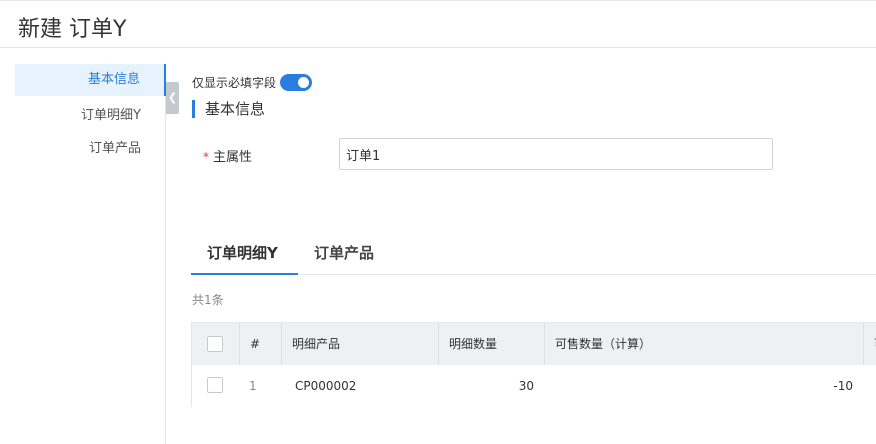 The height and width of the screenshot is (444, 876). Describe the element at coordinates (215, 385) in the screenshot. I see `row-checkbox` at that location.